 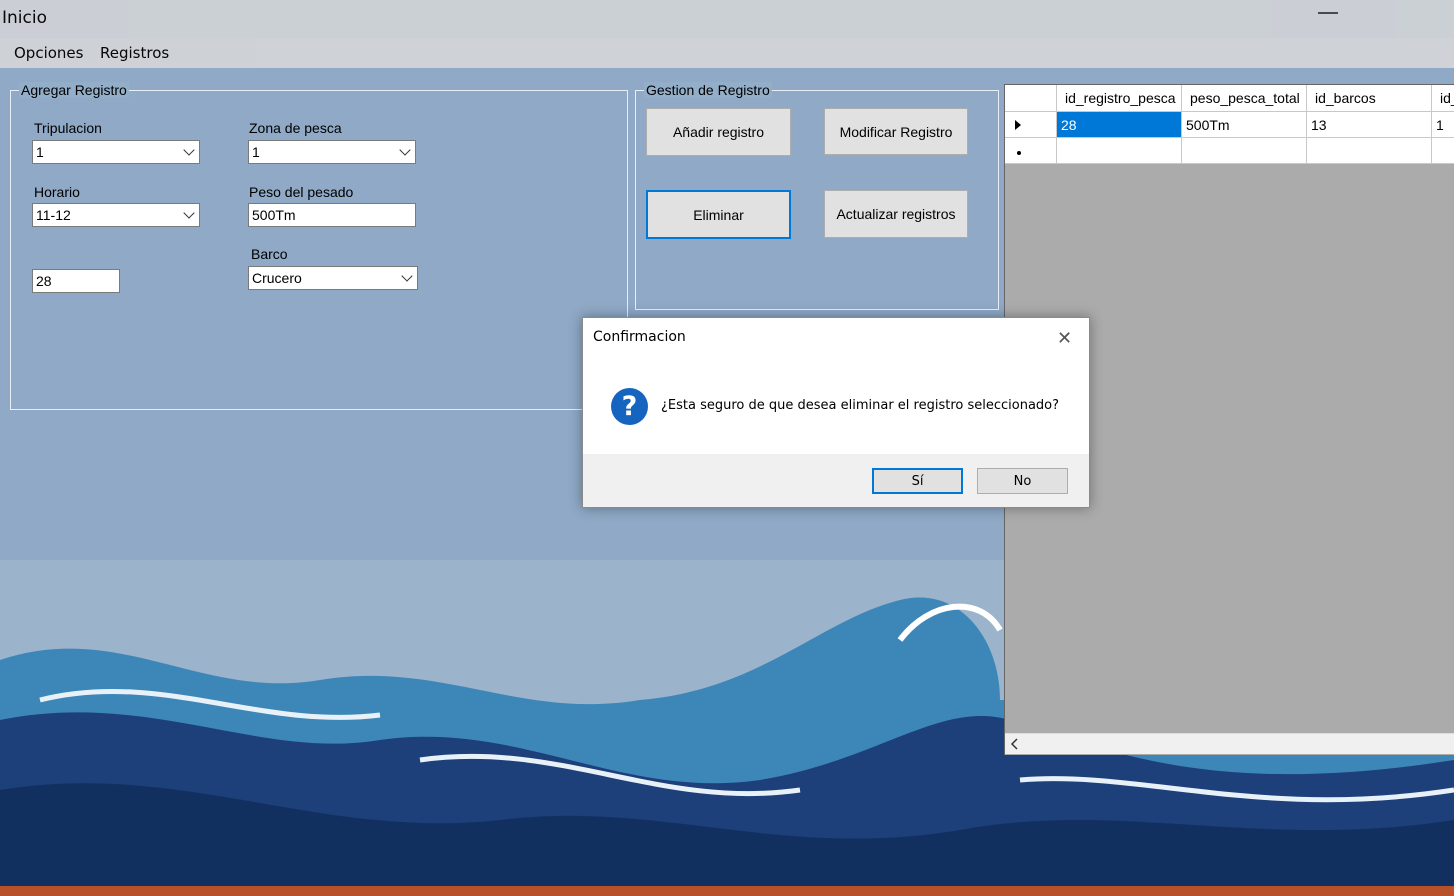 I want to click on grid-header-id-barcos: id_barcos, so click(x=1369, y=98).